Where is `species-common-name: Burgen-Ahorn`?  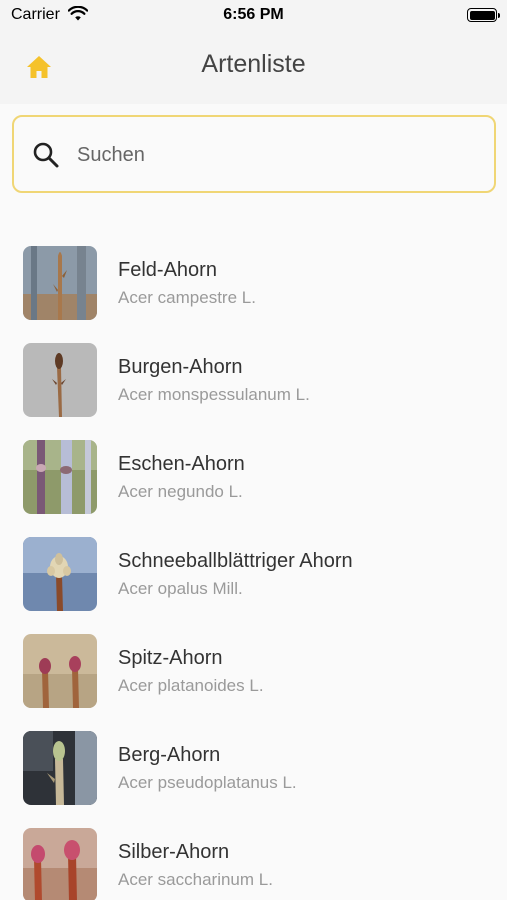
species-common-name: Burgen-Ahorn is located at coordinates (180, 367).